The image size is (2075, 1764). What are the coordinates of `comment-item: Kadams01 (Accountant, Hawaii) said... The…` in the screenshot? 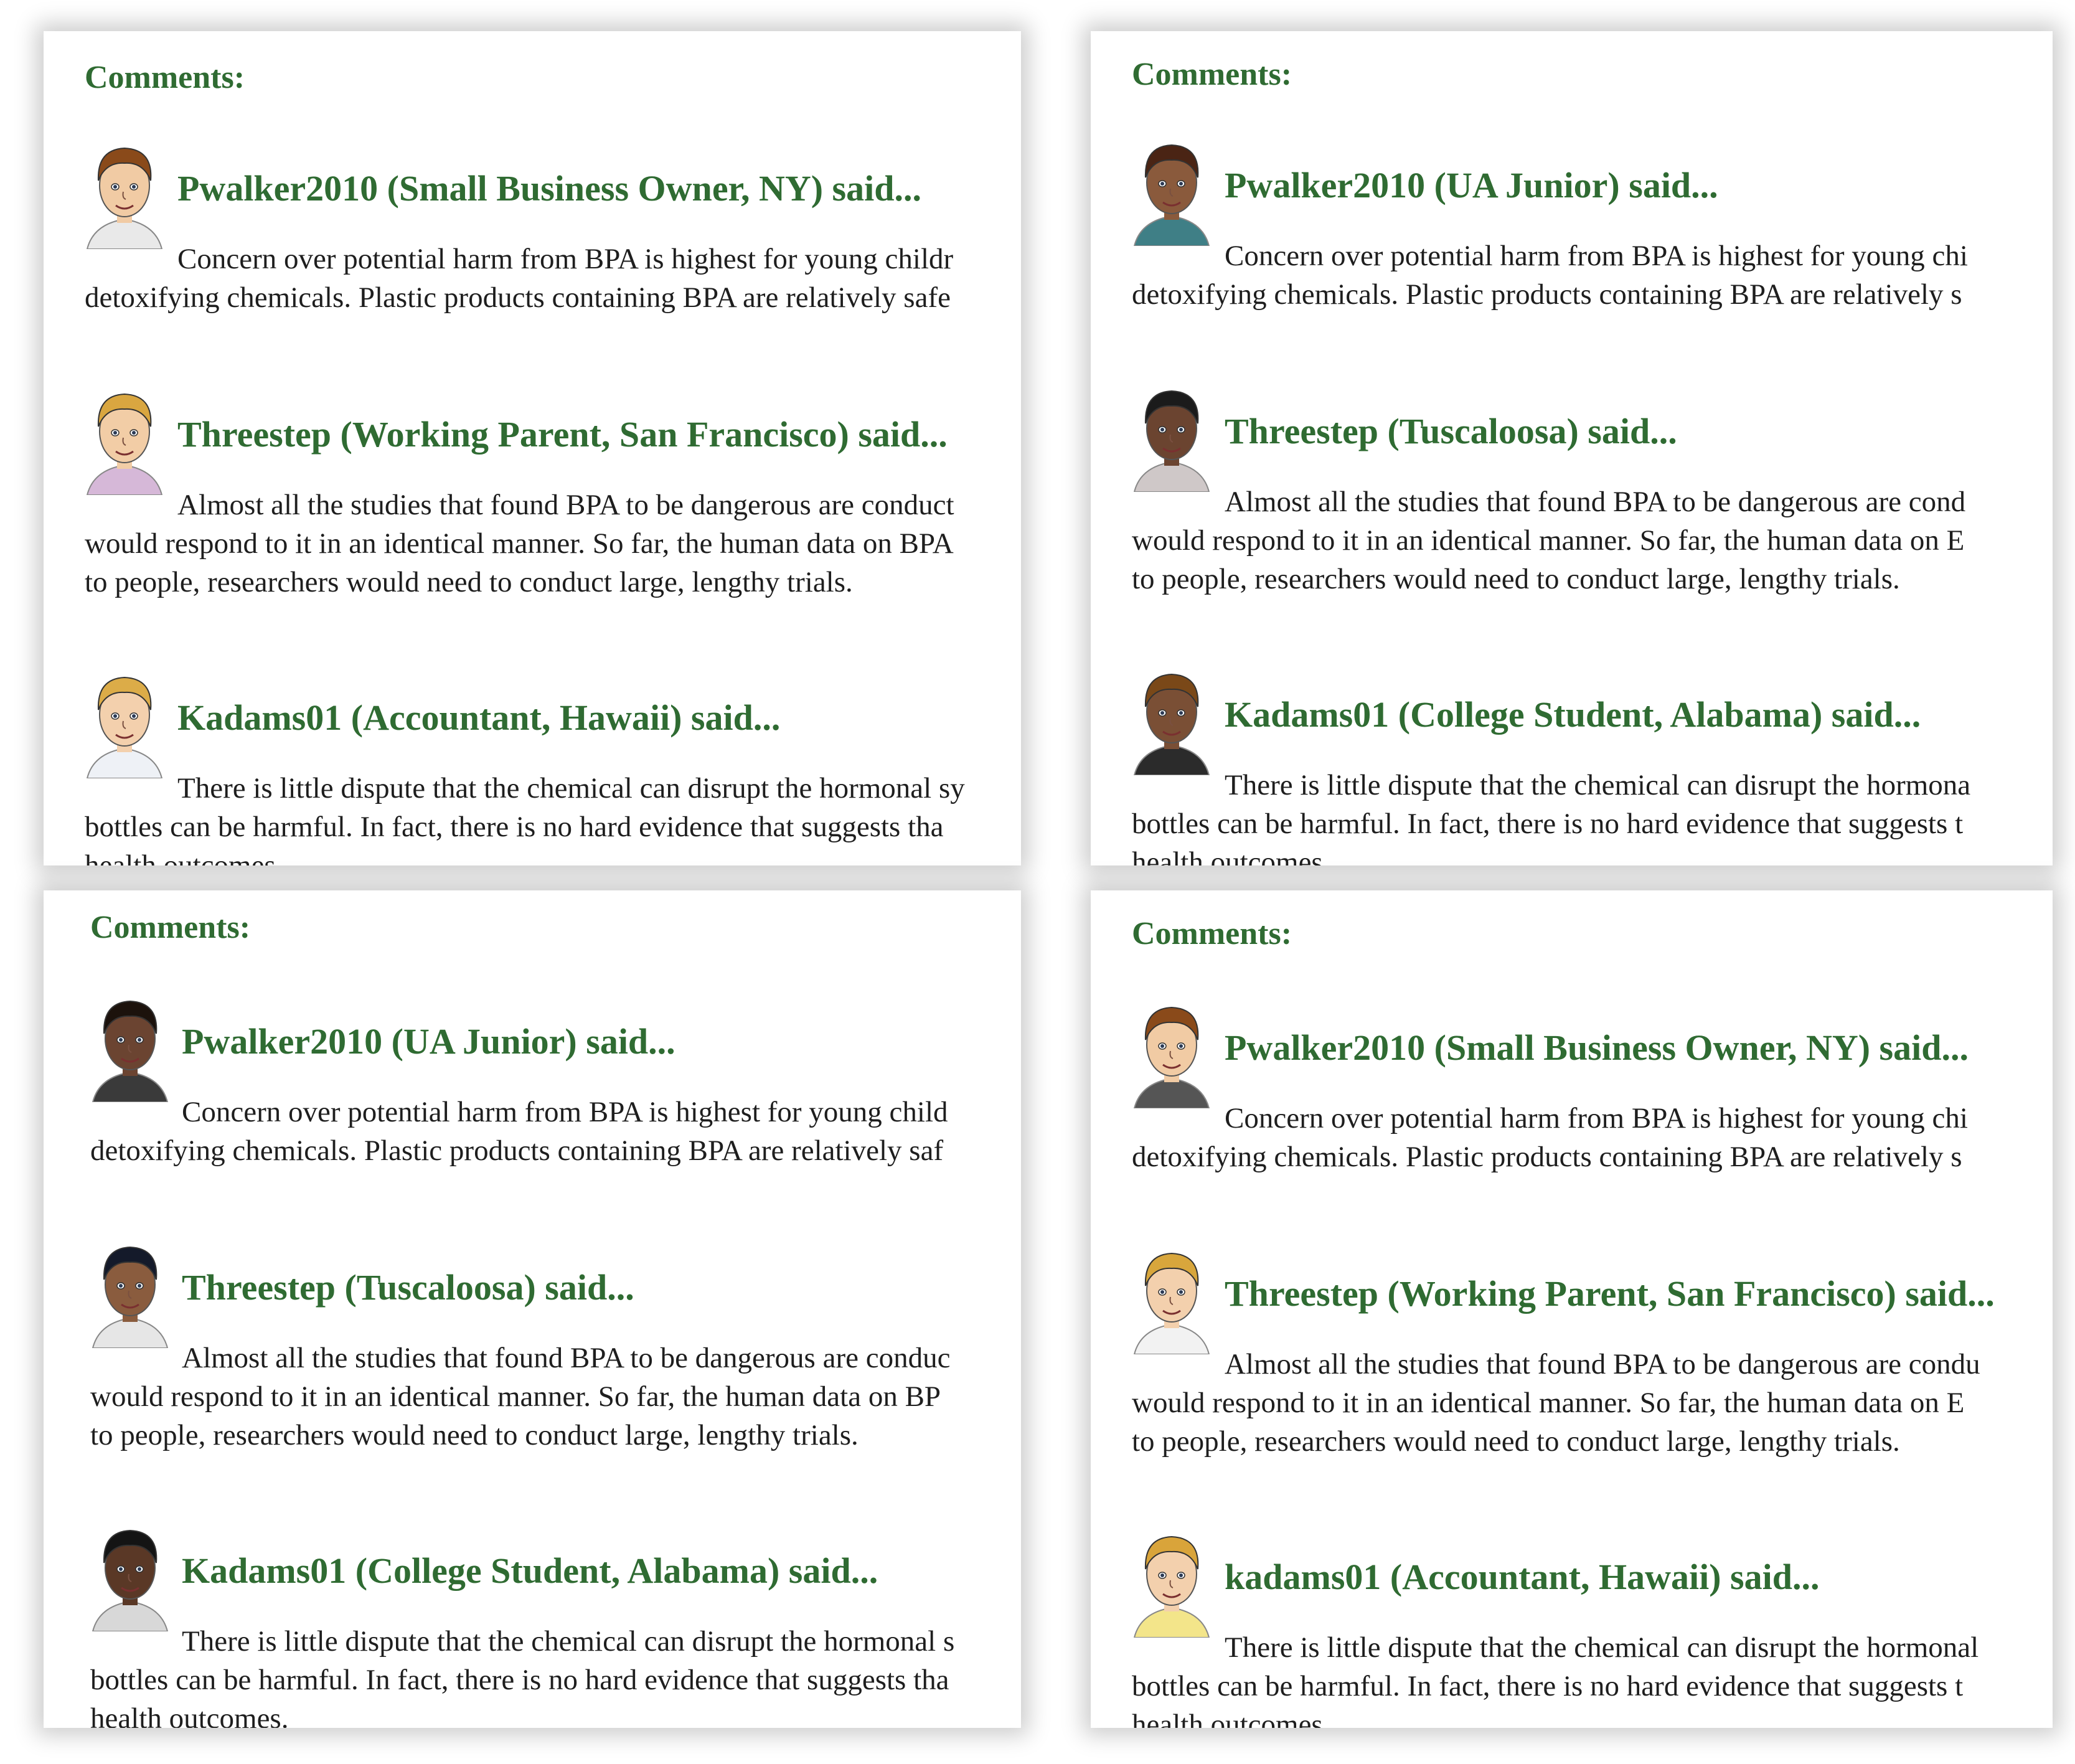 It's located at (532, 766).